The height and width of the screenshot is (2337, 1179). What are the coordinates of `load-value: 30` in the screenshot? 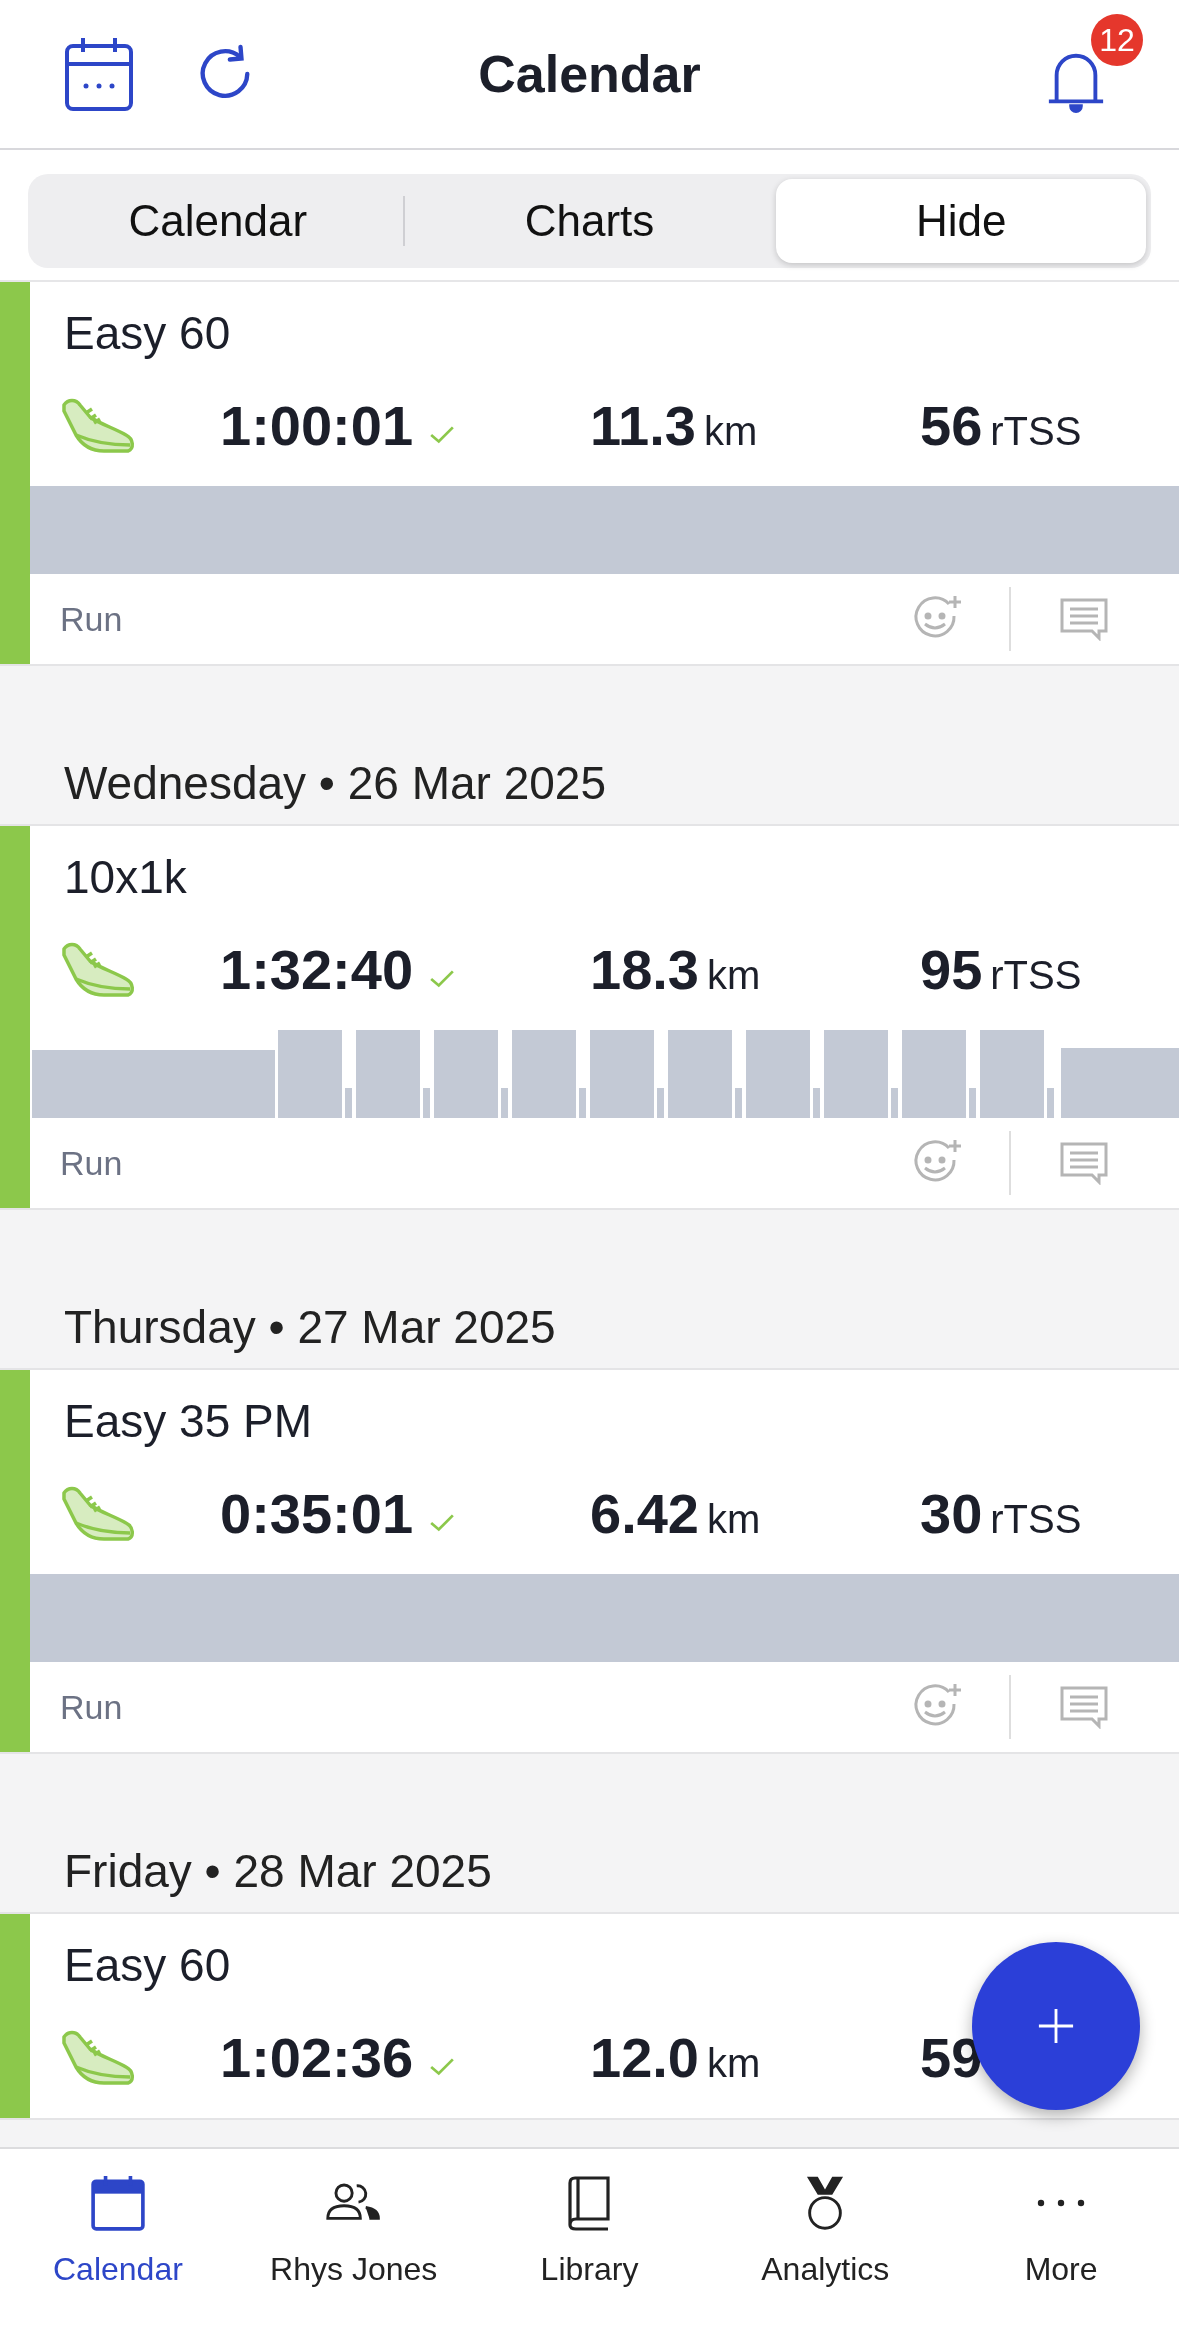 It's located at (951, 1513).